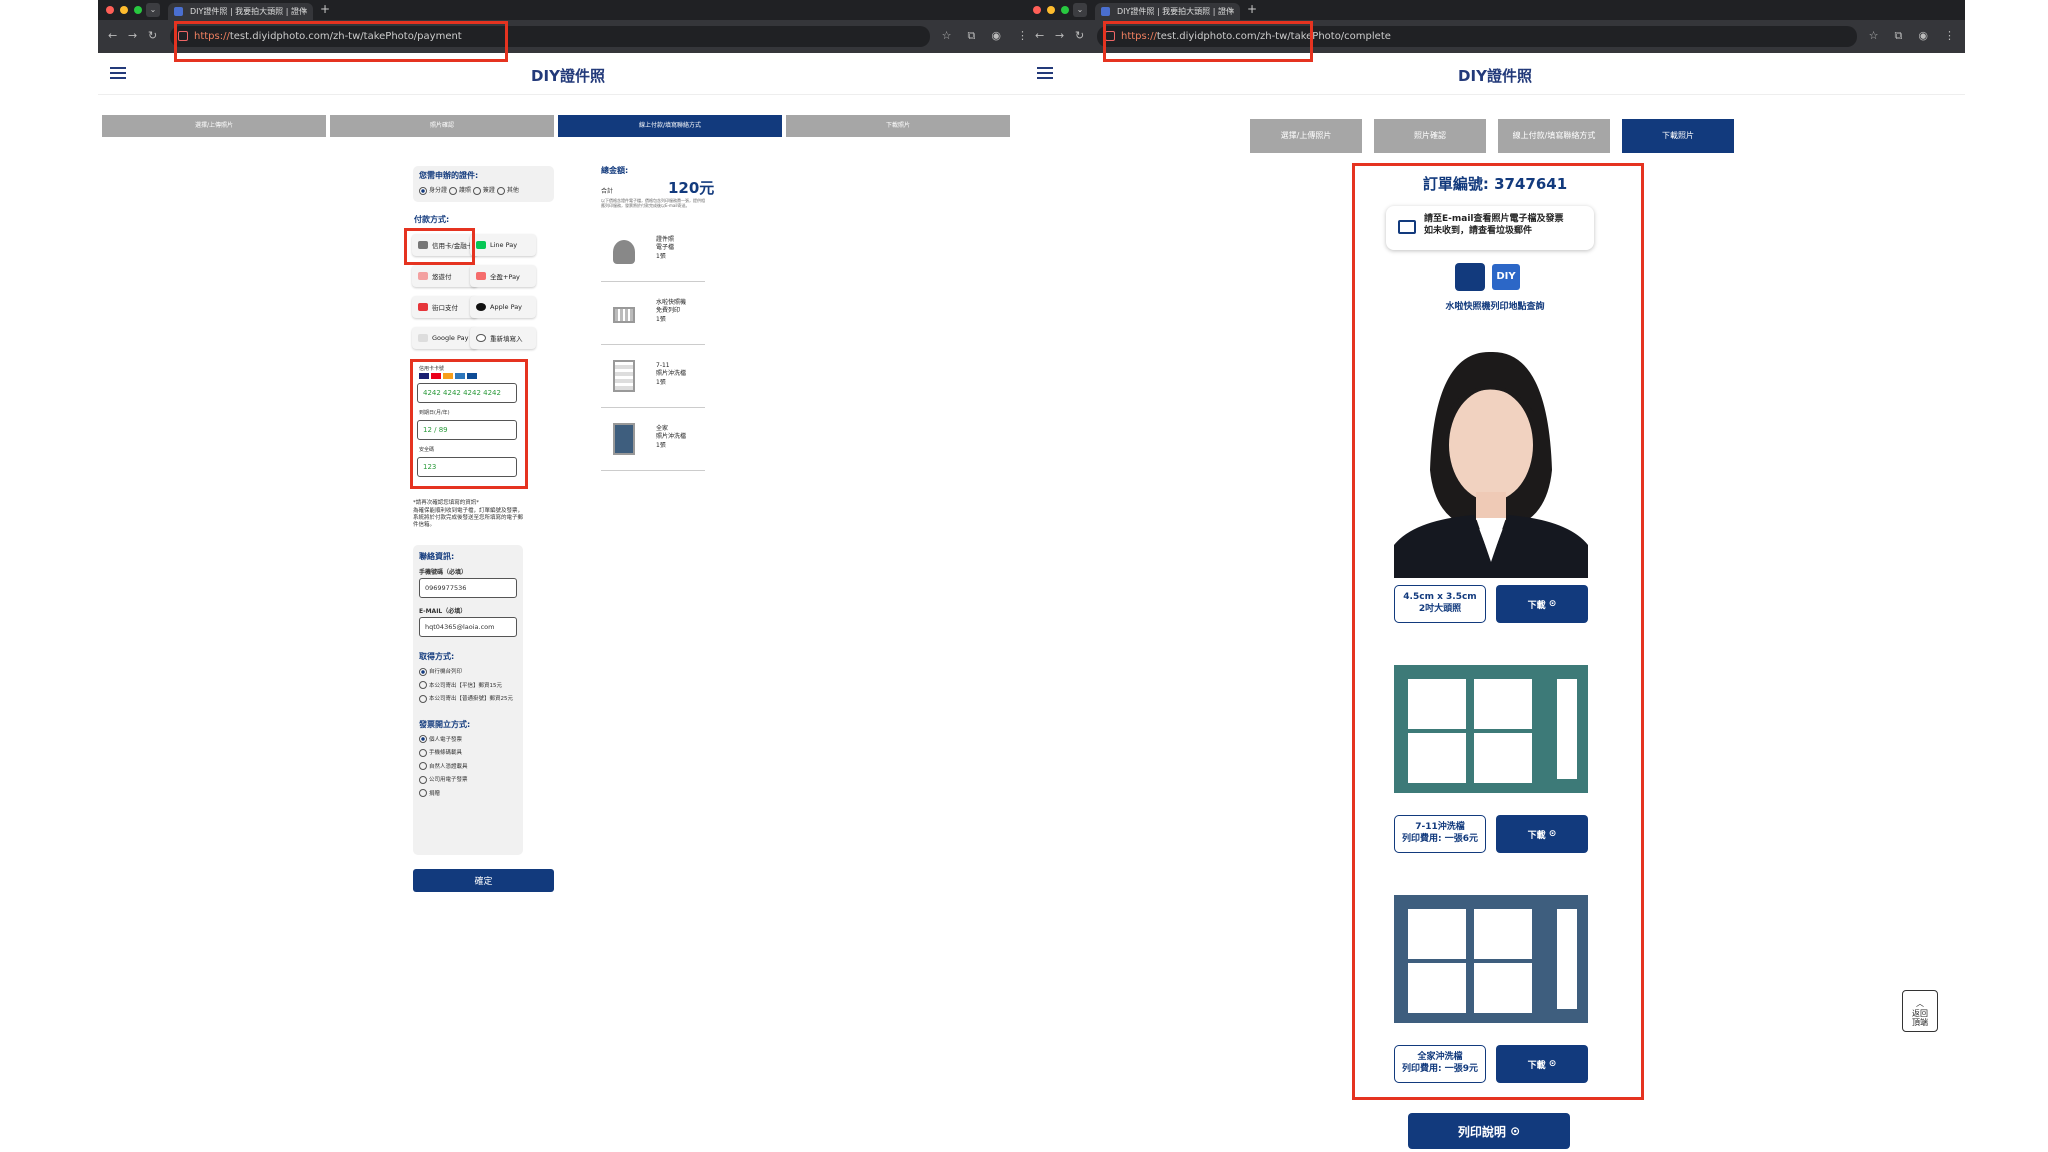 The width and height of the screenshot is (2048, 1152). I want to click on sheet-family-icon, so click(624, 439).